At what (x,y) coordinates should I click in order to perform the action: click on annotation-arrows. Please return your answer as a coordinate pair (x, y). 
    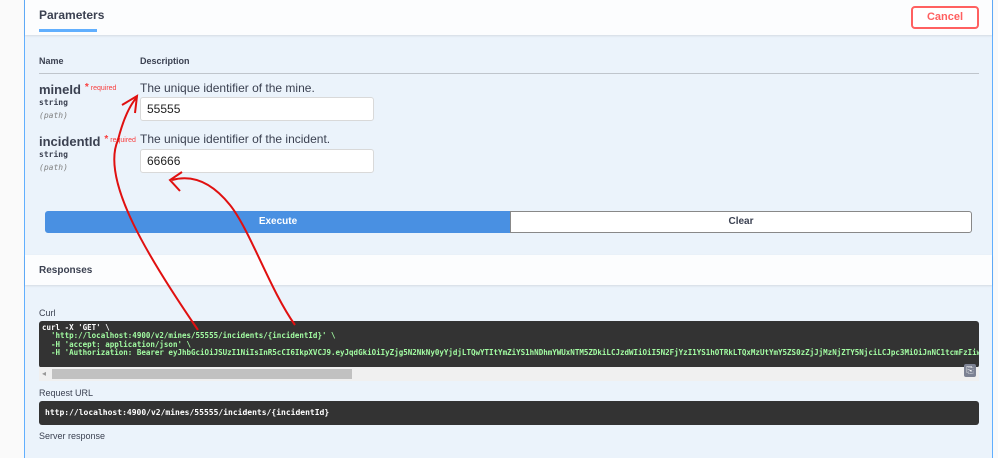
    Looking at the image, I should click on (204, 212).